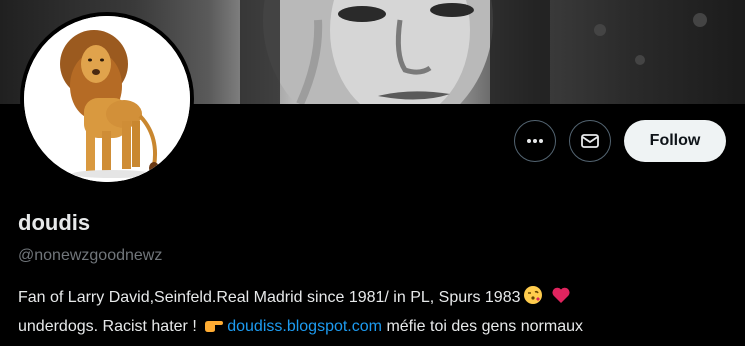 The image size is (745, 346). Describe the element at coordinates (533, 299) in the screenshot. I see `face-blowing-kiss-emoji` at that location.